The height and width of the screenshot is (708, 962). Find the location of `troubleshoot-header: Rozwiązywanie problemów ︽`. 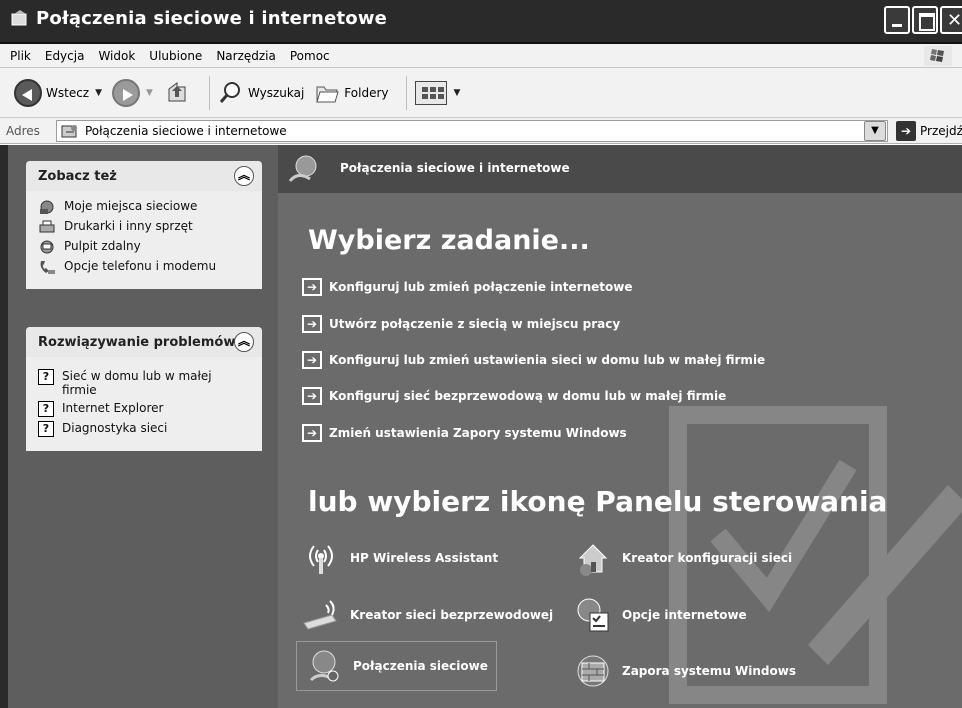

troubleshoot-header: Rozwiązywanie problemów ︽ is located at coordinates (144, 342).